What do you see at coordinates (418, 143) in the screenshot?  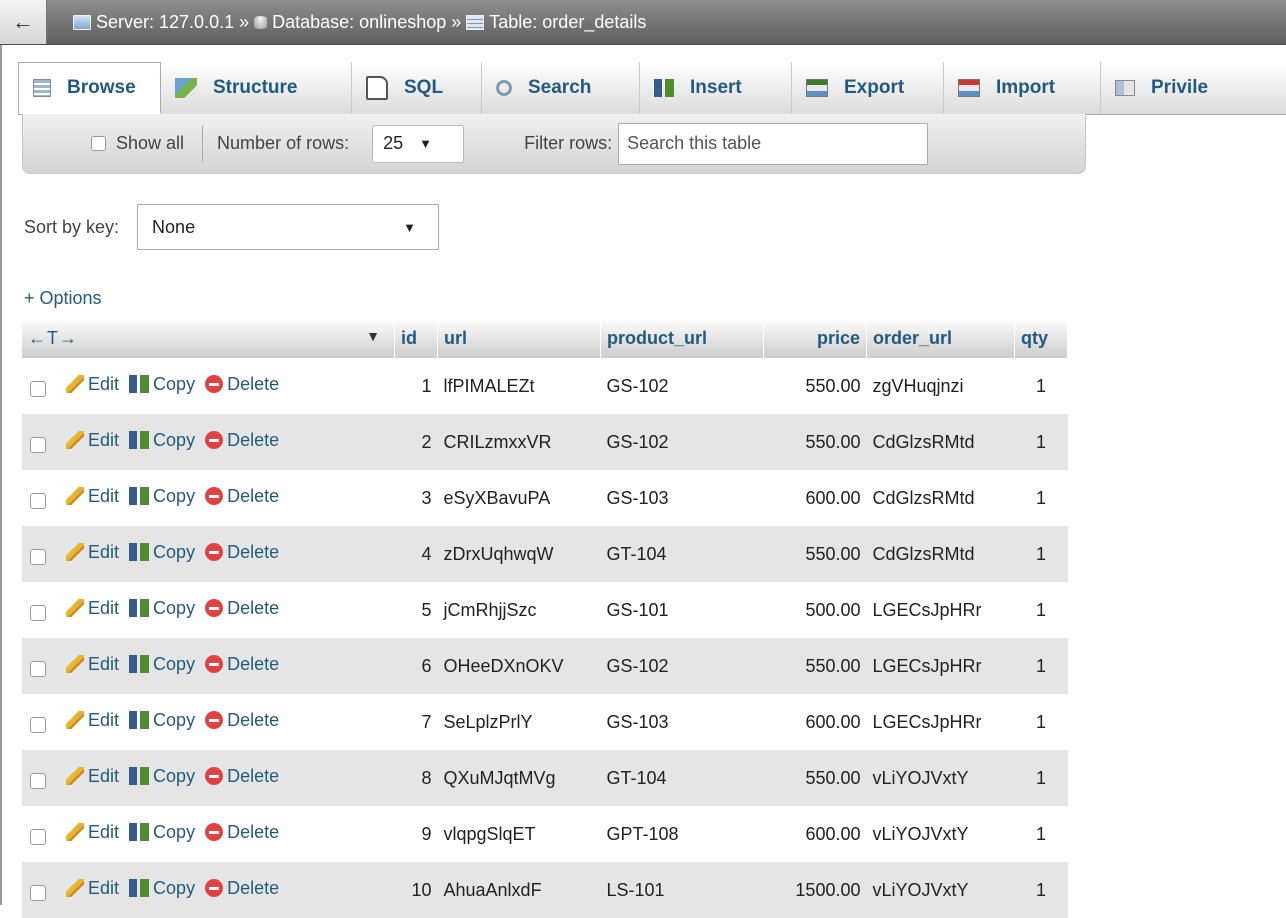 I see `rows-select: 25 ▼` at bounding box center [418, 143].